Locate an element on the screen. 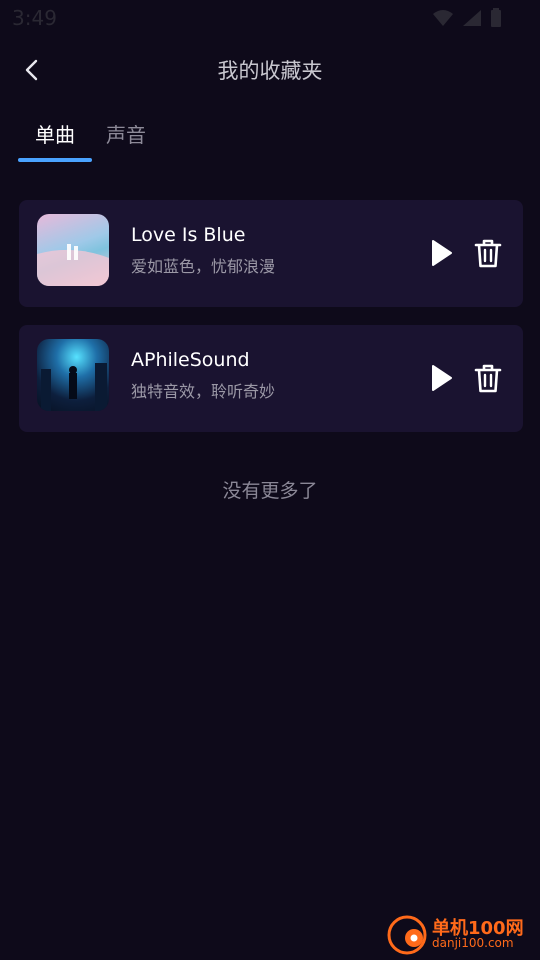 The image size is (540, 960). status-time: 3:49 is located at coordinates (34, 18).